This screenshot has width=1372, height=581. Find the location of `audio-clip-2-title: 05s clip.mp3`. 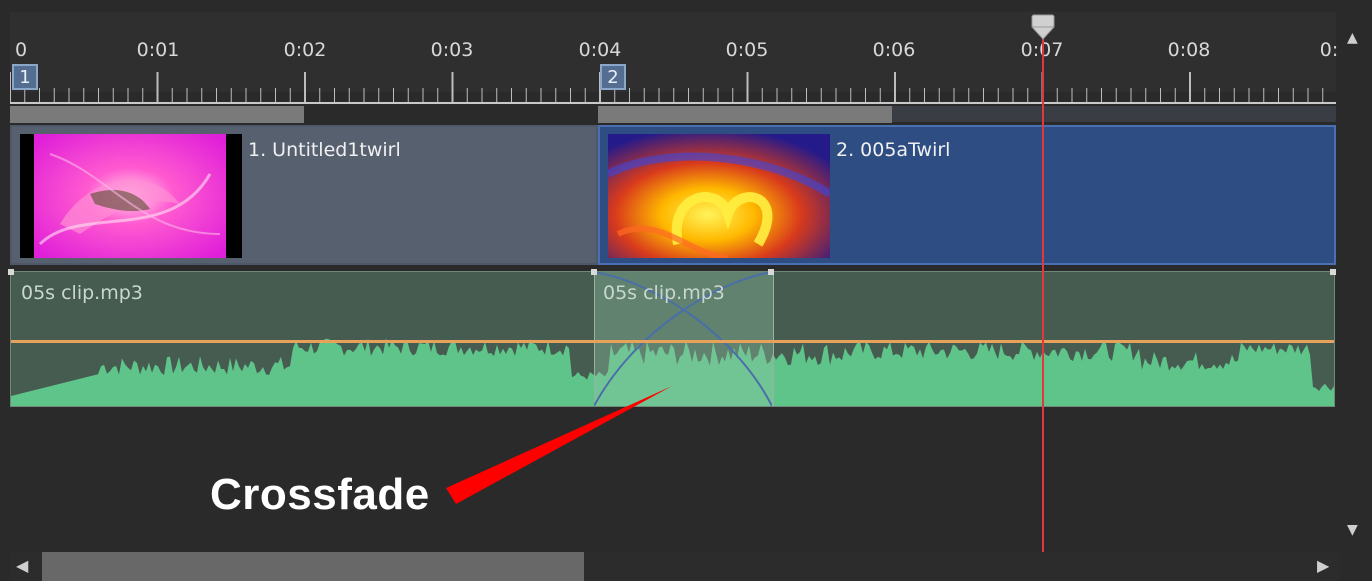

audio-clip-2-title: 05s clip.mp3 is located at coordinates (664, 293).